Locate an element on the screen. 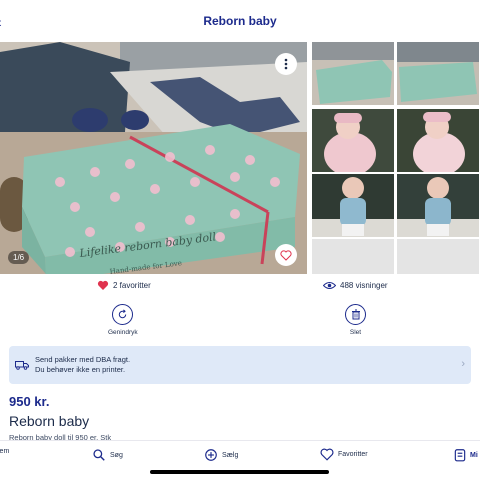 This screenshot has width=480, height=480. nav-favorites: Favoritter is located at coordinates (344, 454).